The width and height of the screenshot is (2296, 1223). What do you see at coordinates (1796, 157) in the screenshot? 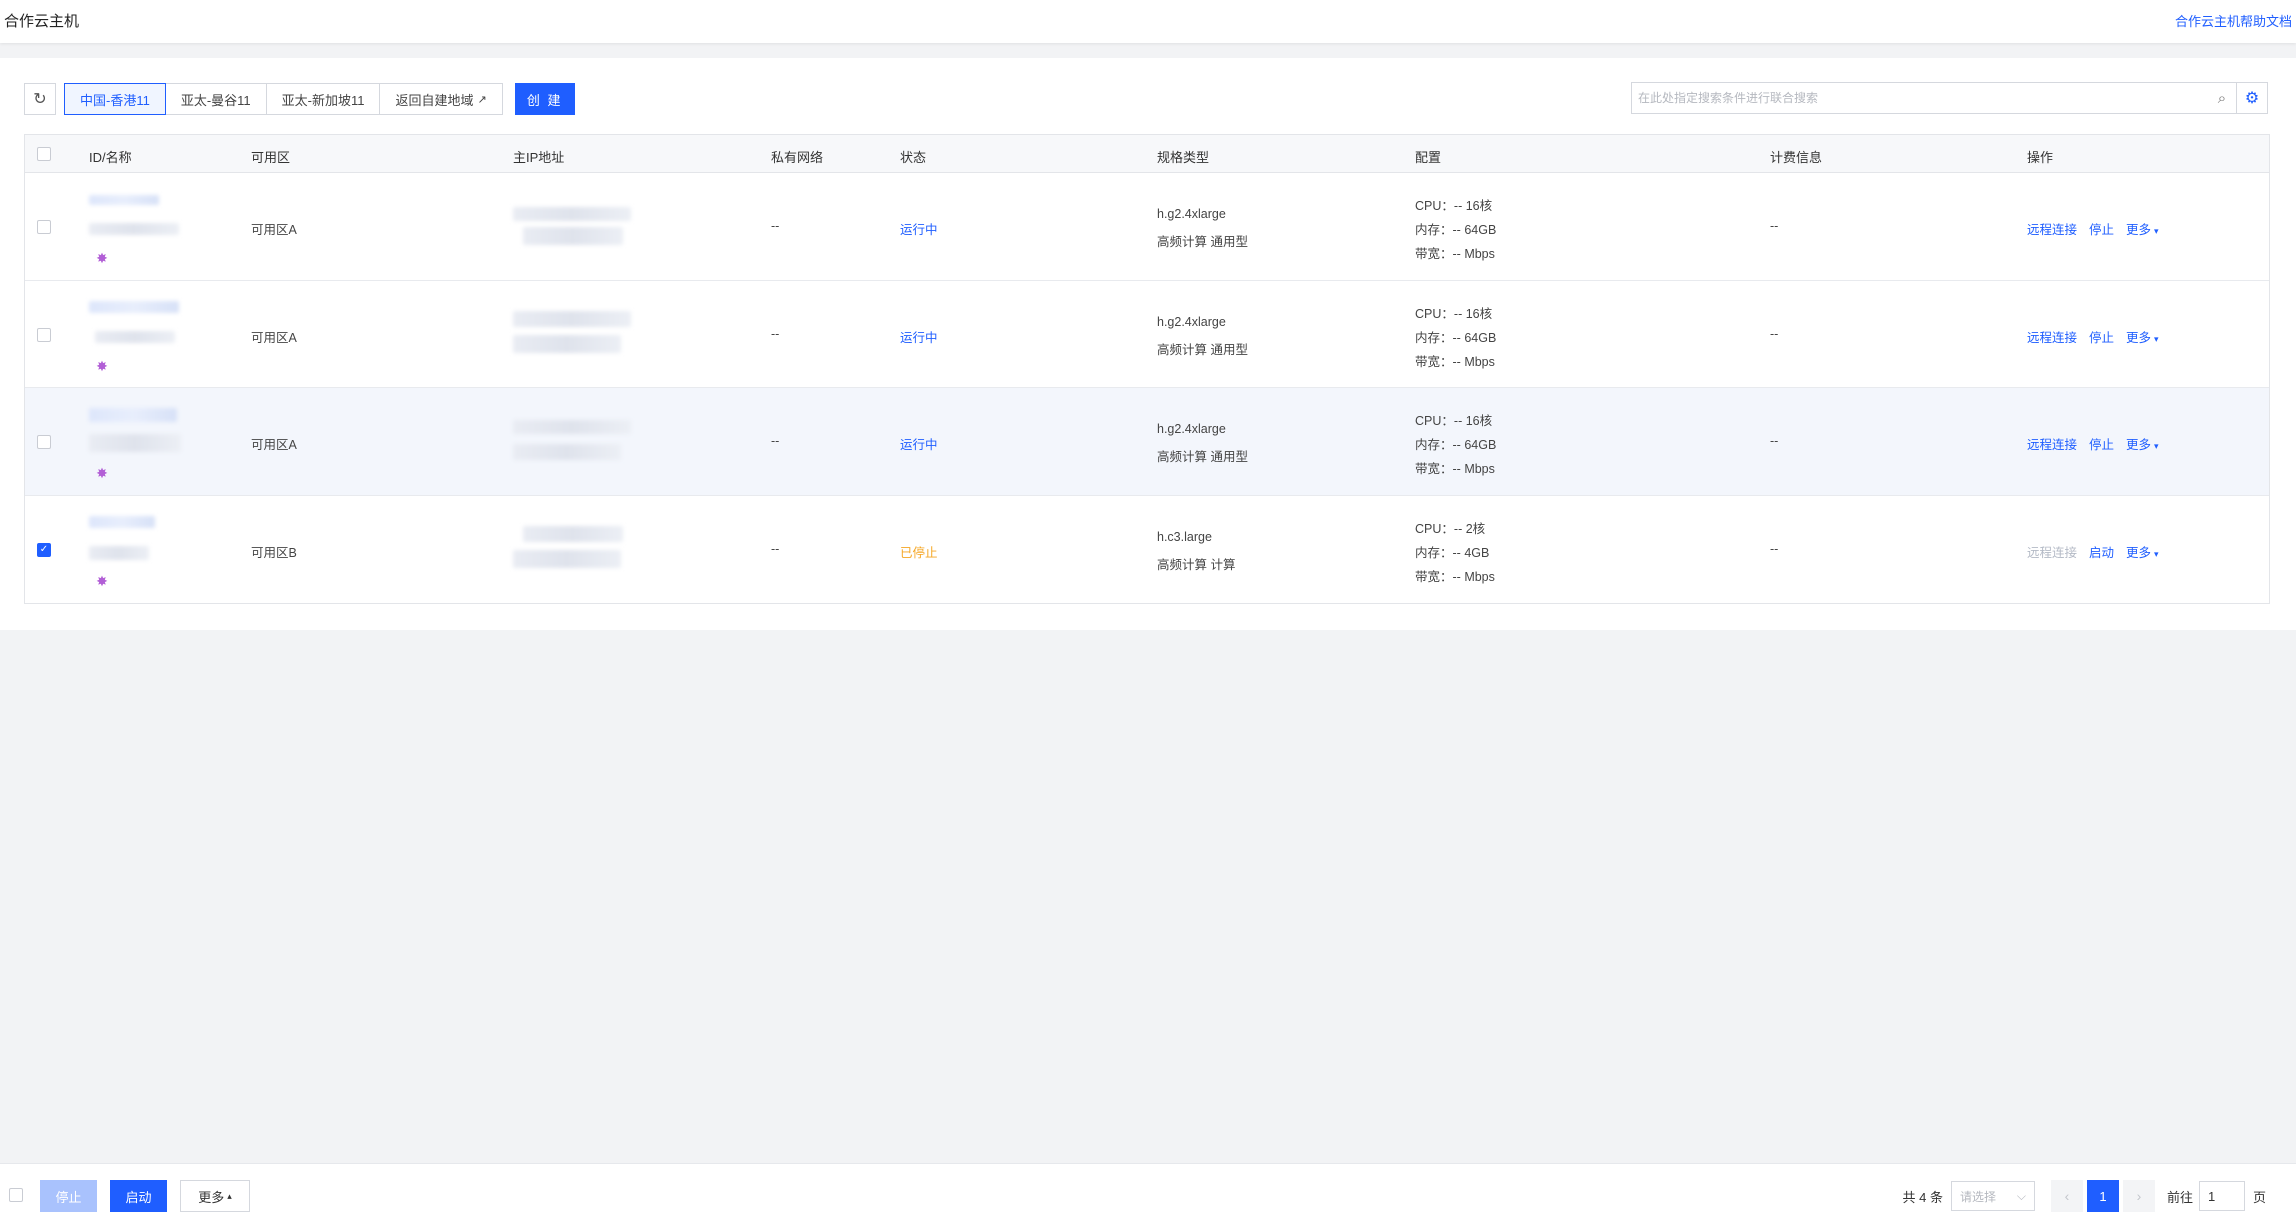
I see `col-header-billing: 计费信息` at bounding box center [1796, 157].